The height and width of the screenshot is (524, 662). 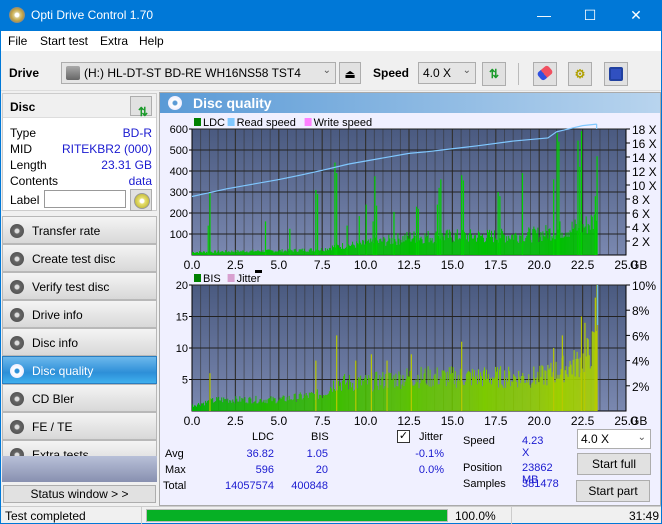 What do you see at coordinates (79, 314) in the screenshot?
I see `nav-item-drive-info: Drive info` at bounding box center [79, 314].